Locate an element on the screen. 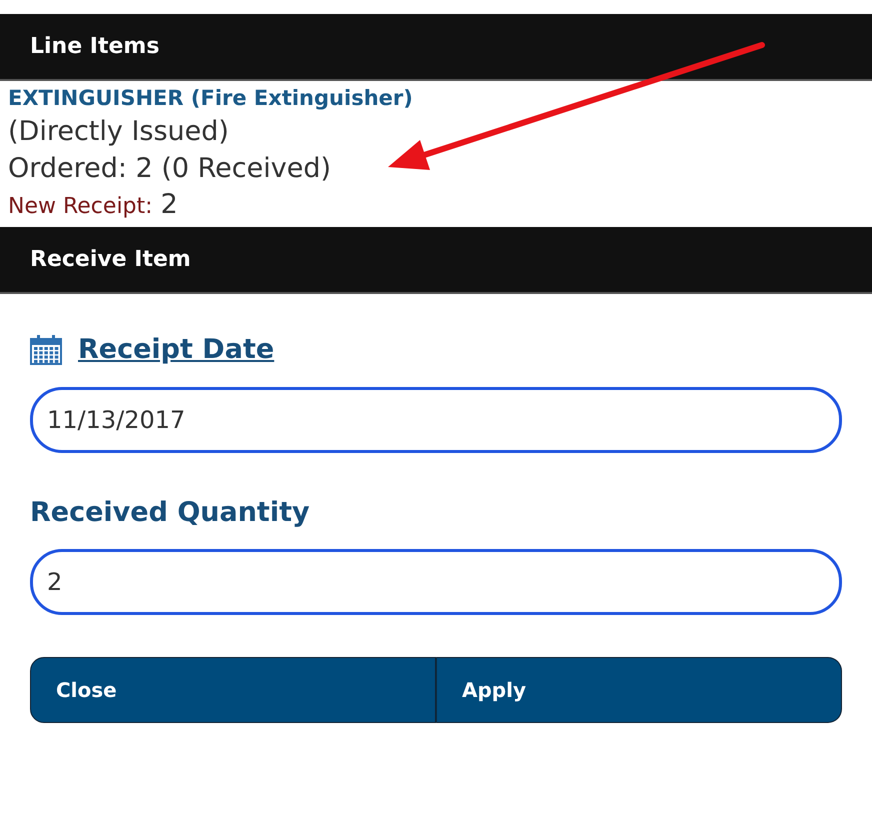  apply-button: Apply is located at coordinates (639, 690).